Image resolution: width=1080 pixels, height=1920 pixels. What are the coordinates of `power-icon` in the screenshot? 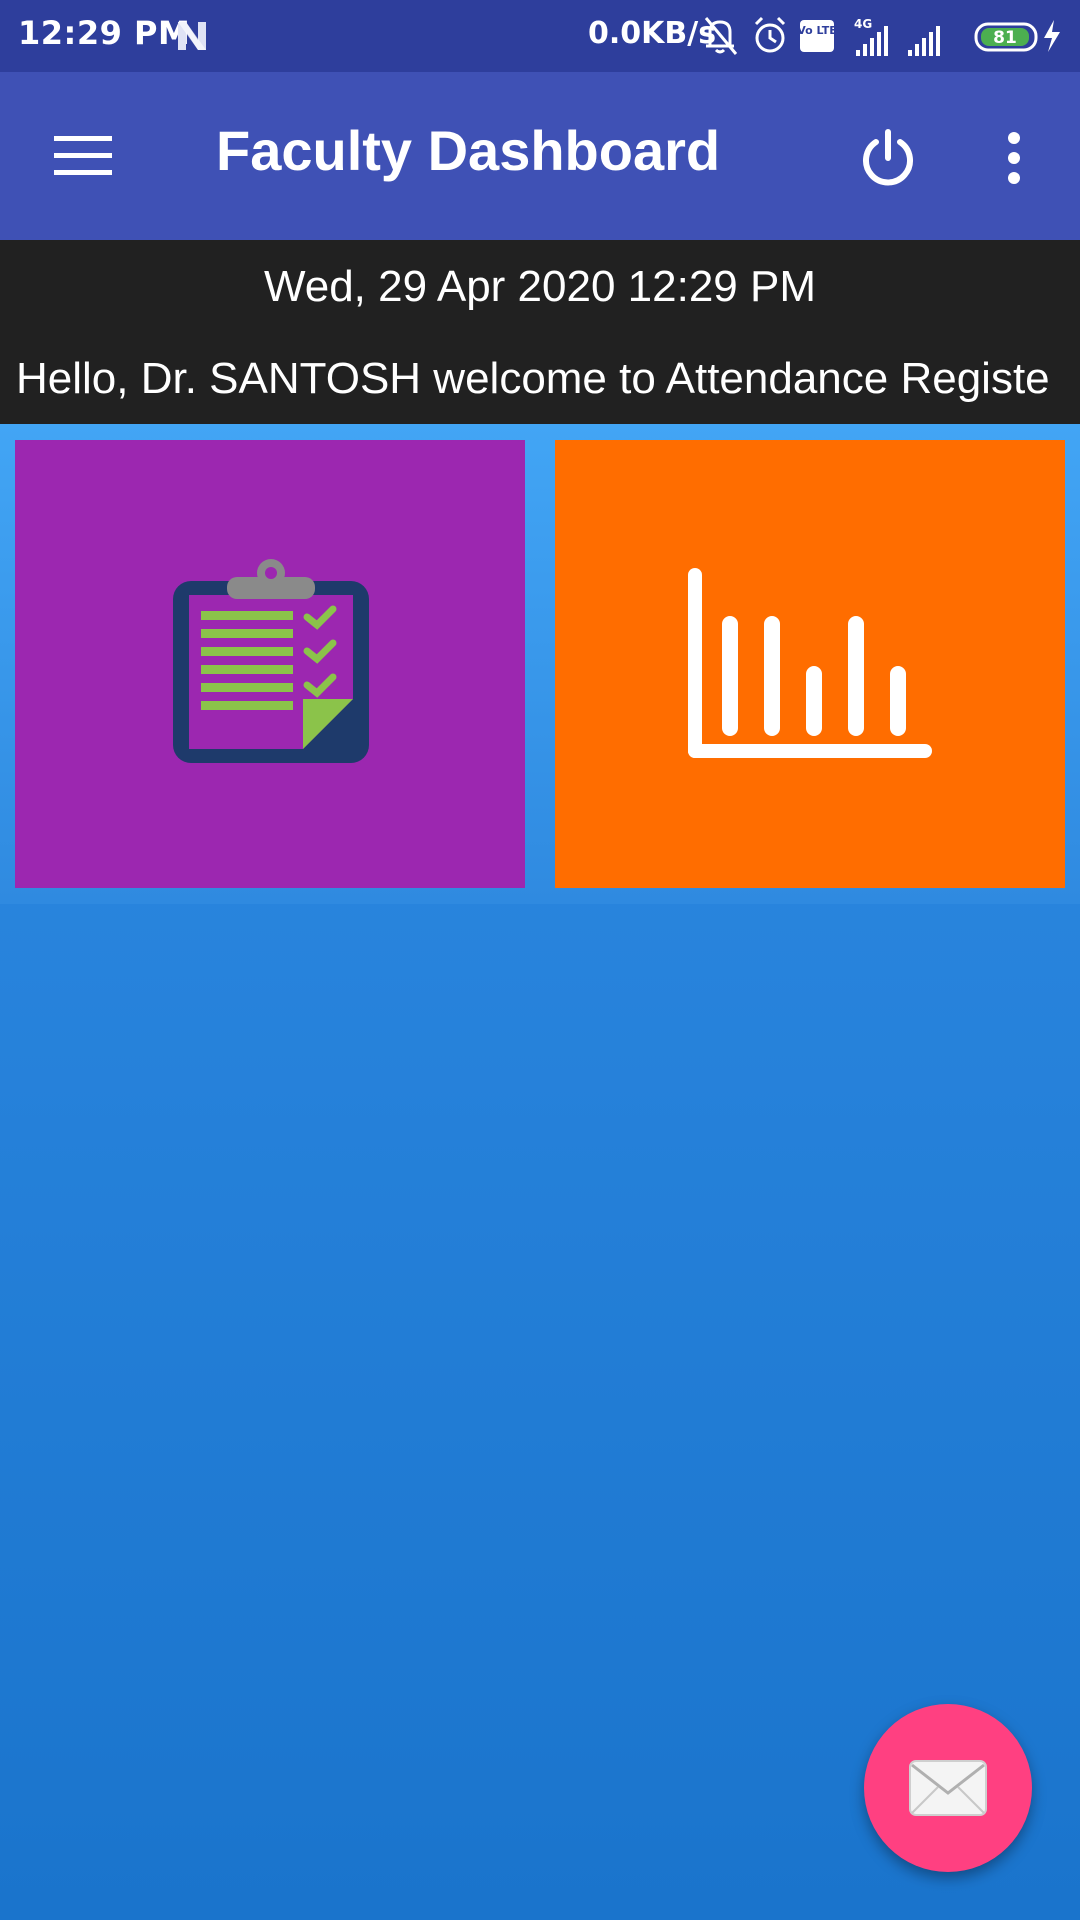 It's located at (888, 157).